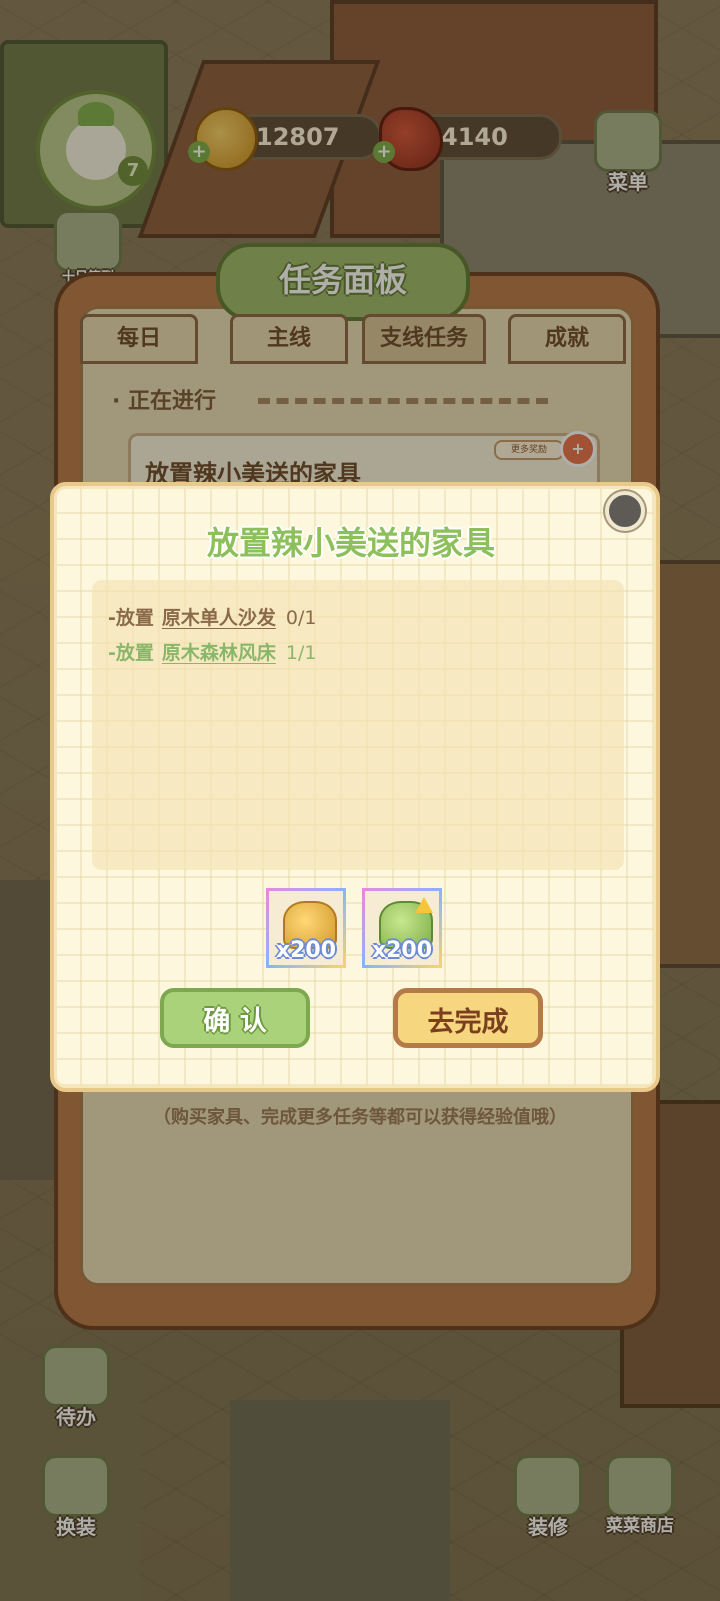 This screenshot has width=720, height=1601. I want to click on requirement-row: -放置 原木森林风床 1/1, so click(212, 651).